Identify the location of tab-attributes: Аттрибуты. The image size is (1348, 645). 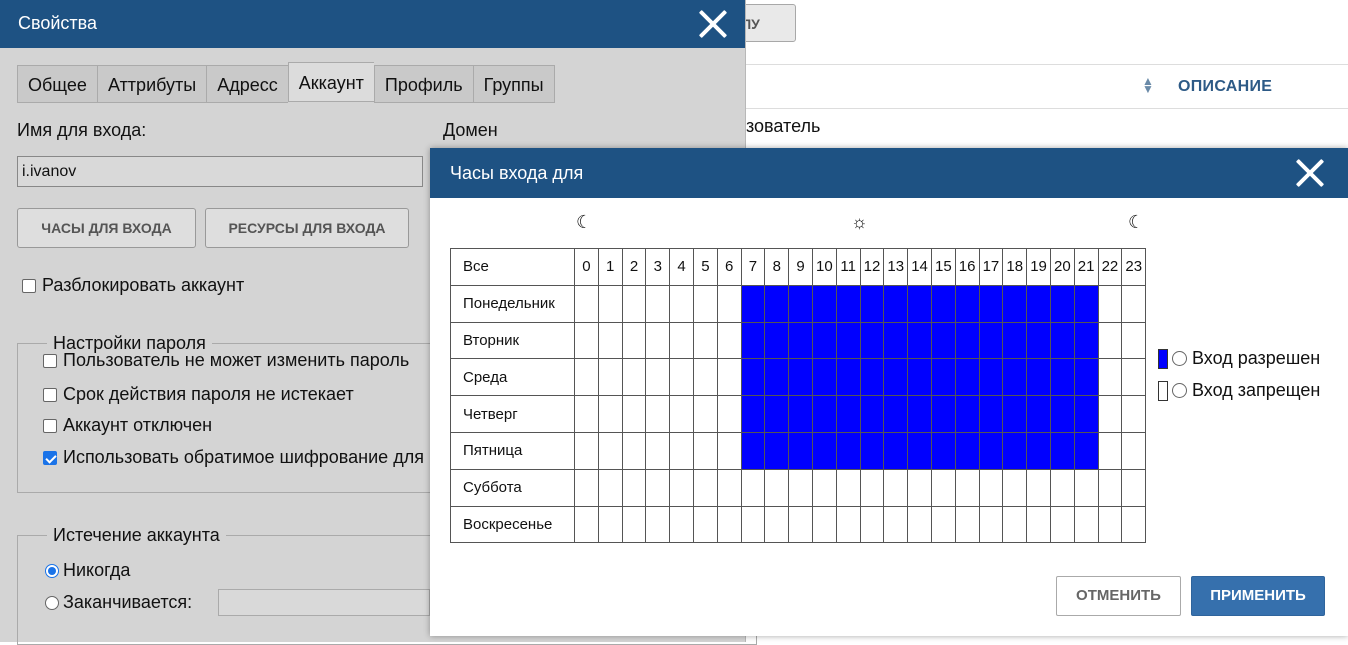
(151, 84).